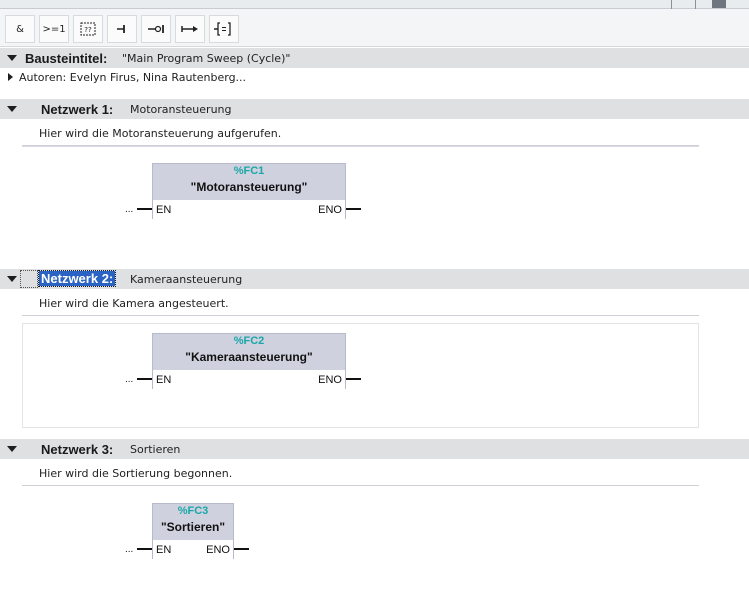 This screenshot has height=607, width=749. Describe the element at coordinates (144, 549) in the screenshot. I see `fc3-en-wire` at that location.